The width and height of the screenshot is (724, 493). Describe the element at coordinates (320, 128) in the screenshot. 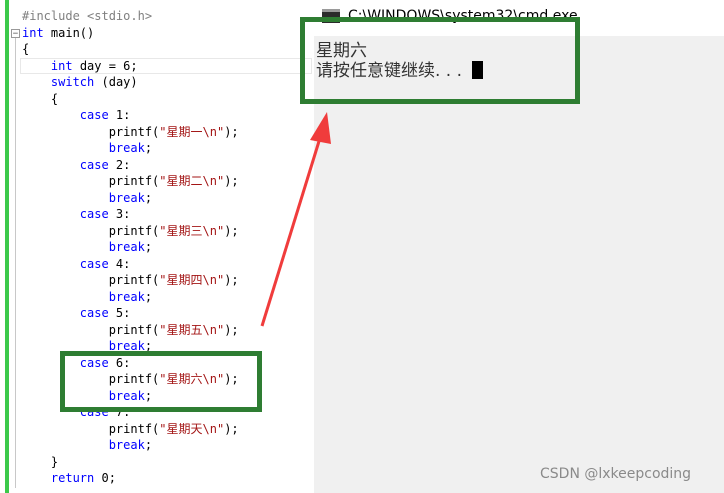

I see `arrow-head` at that location.